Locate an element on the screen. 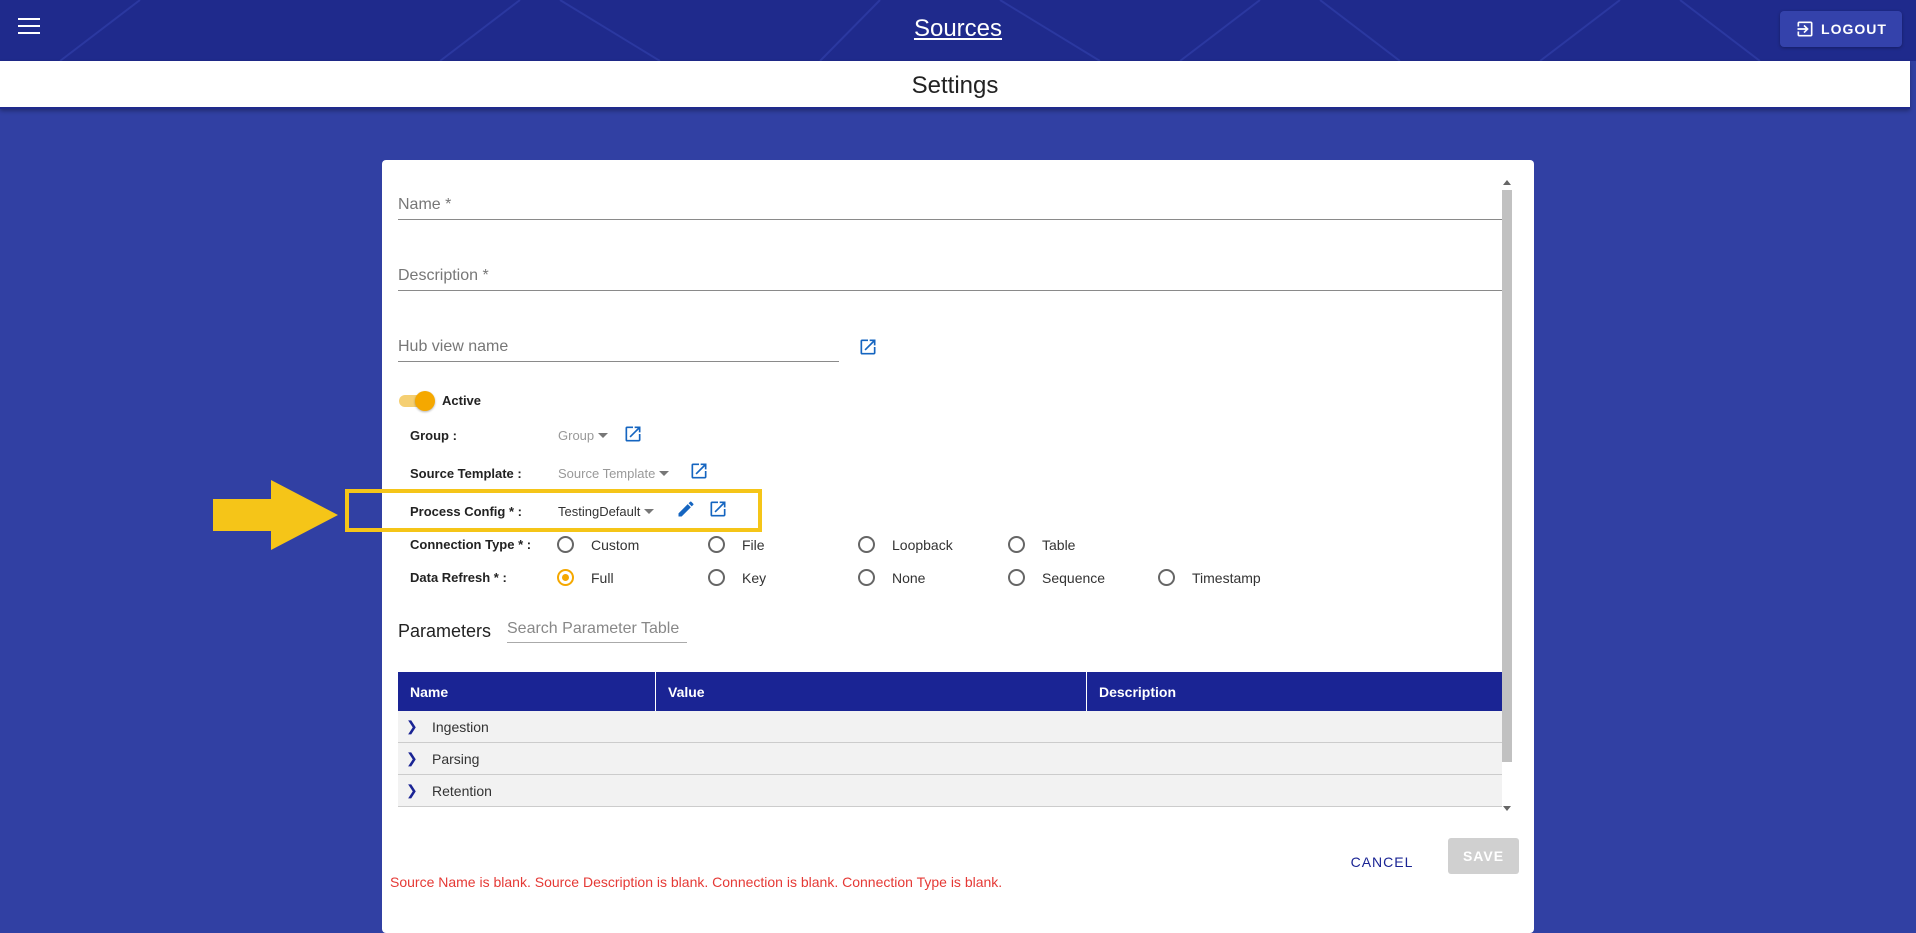  top-app-bar: Sources LOGOUT is located at coordinates (958, 30).